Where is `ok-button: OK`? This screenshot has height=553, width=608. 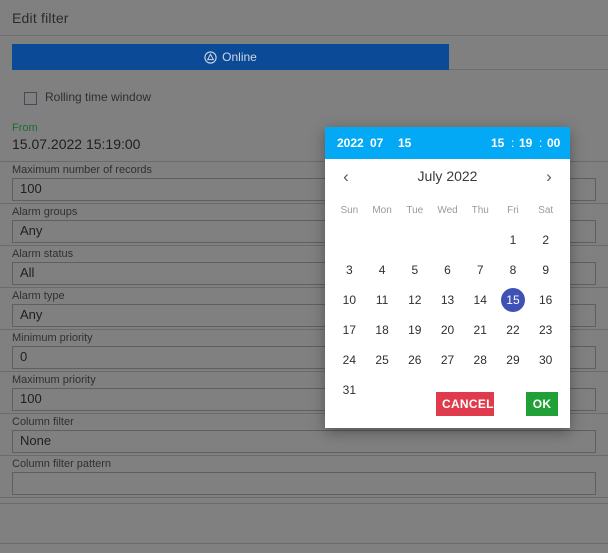 ok-button: OK is located at coordinates (542, 404).